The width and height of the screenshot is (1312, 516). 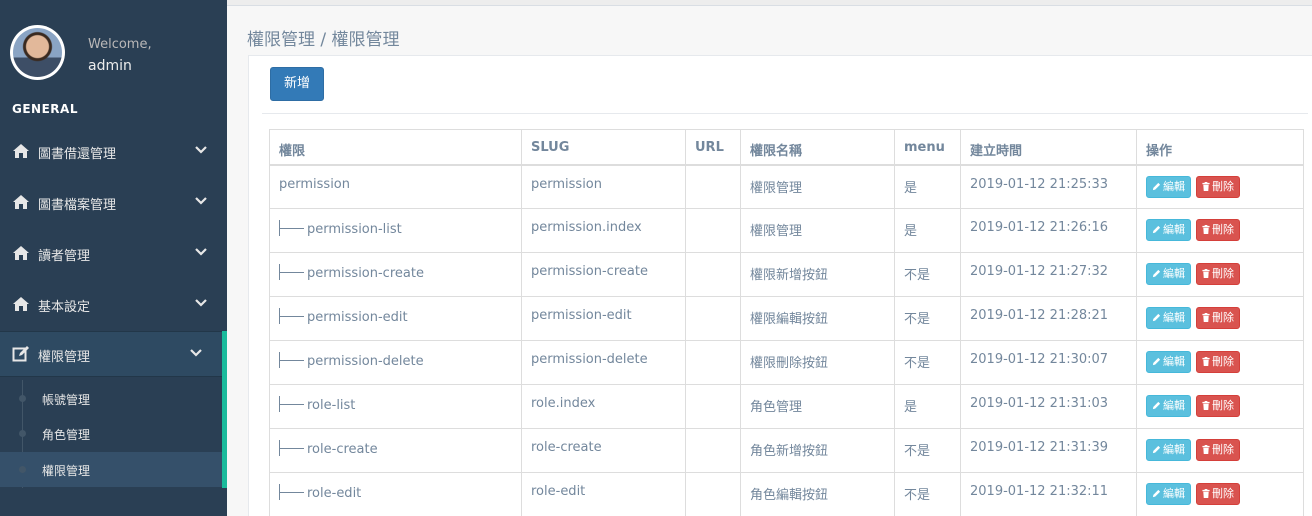 I want to click on sidebar-item-books: 圖書檔案管理, so click(x=113, y=202).